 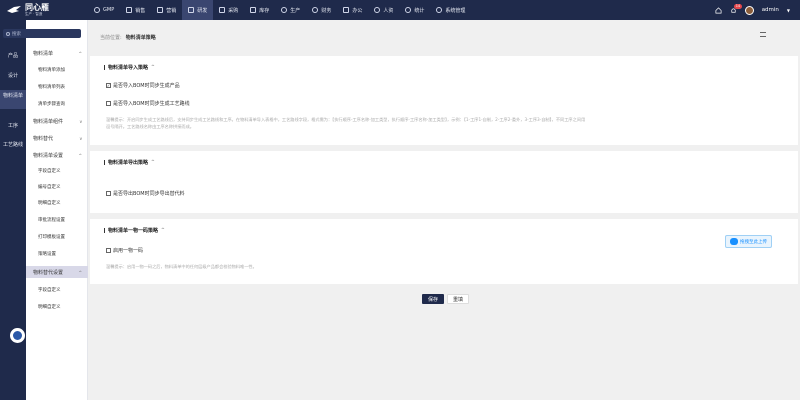 I want to click on nav-label: 系统管理, so click(x=455, y=10).